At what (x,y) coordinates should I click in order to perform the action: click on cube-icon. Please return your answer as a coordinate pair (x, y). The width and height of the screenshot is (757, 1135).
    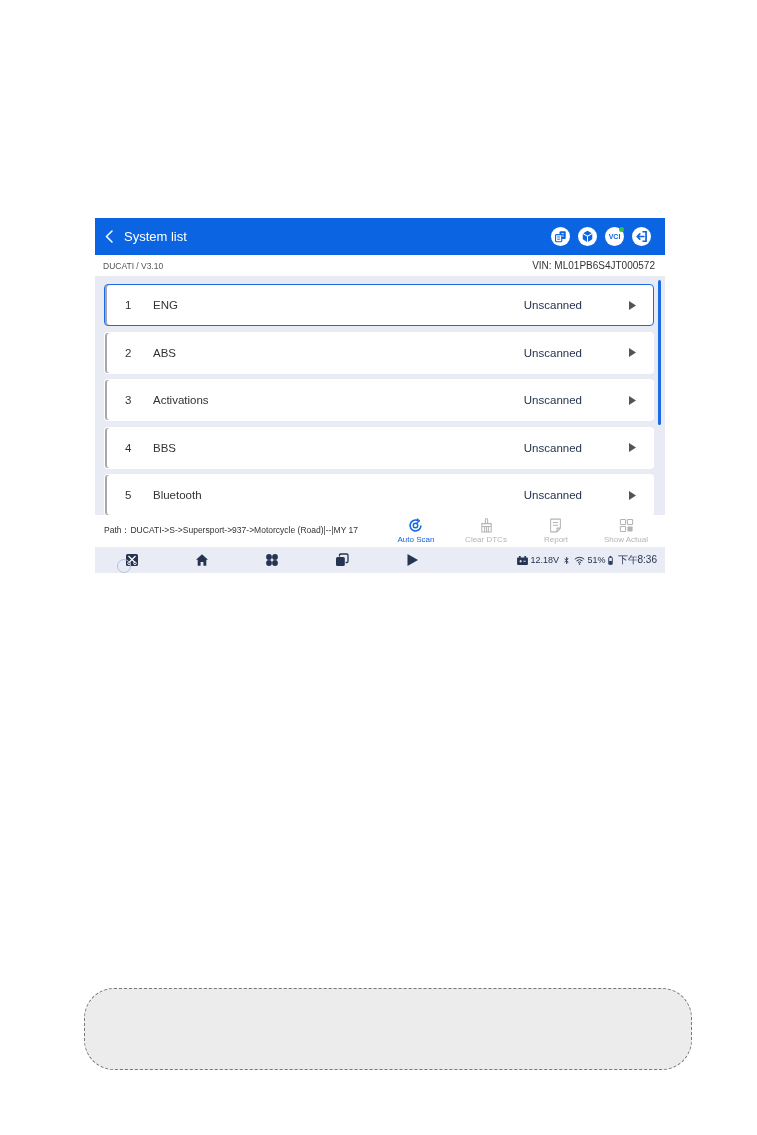
    Looking at the image, I should click on (587, 236).